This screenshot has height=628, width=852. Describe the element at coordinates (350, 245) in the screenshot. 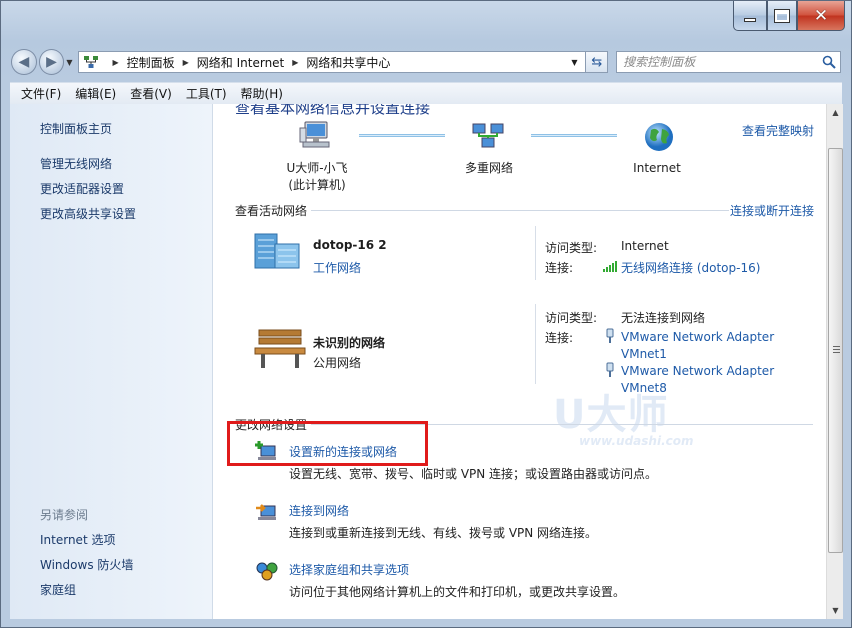

I see `network-1-name: dotop-16 2` at that location.